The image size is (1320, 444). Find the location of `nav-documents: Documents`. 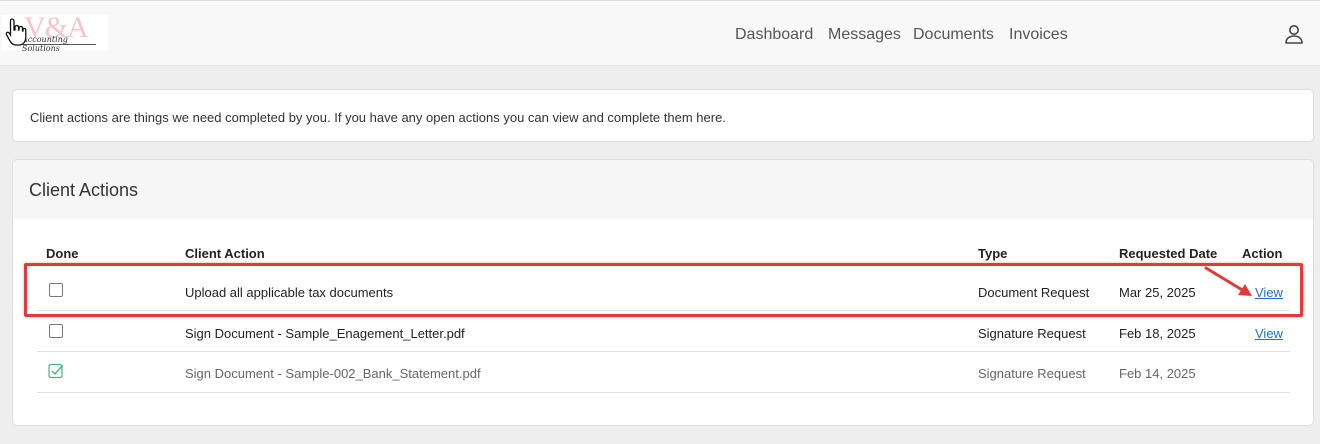

nav-documents: Documents is located at coordinates (953, 35).